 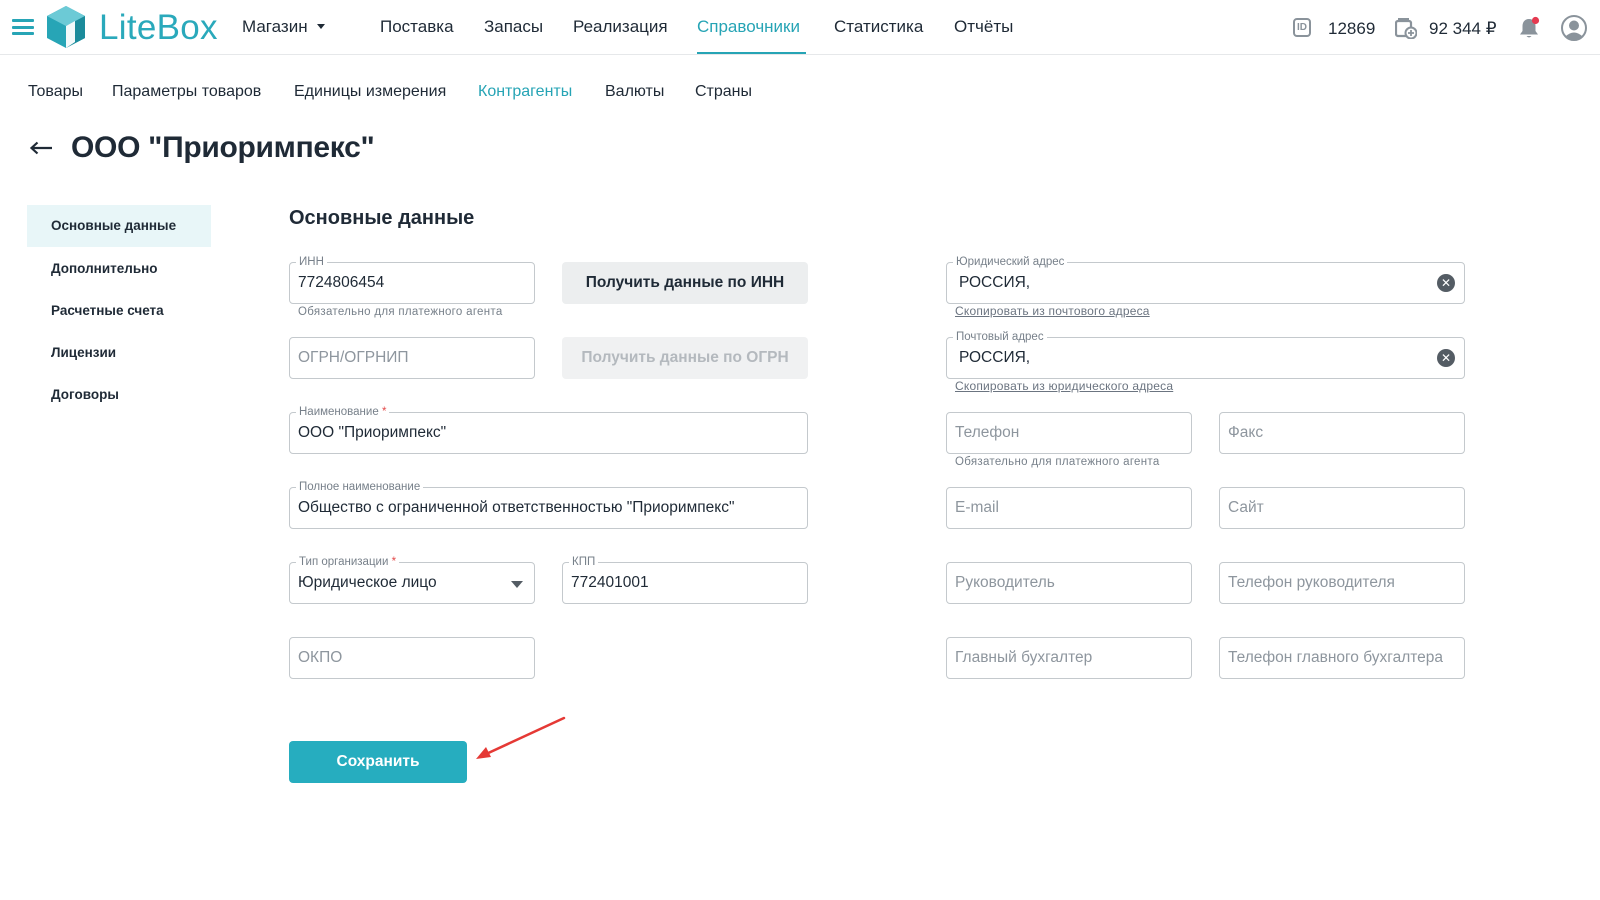 I want to click on subnav-item-counterparties: Контрагенты, so click(x=525, y=92).